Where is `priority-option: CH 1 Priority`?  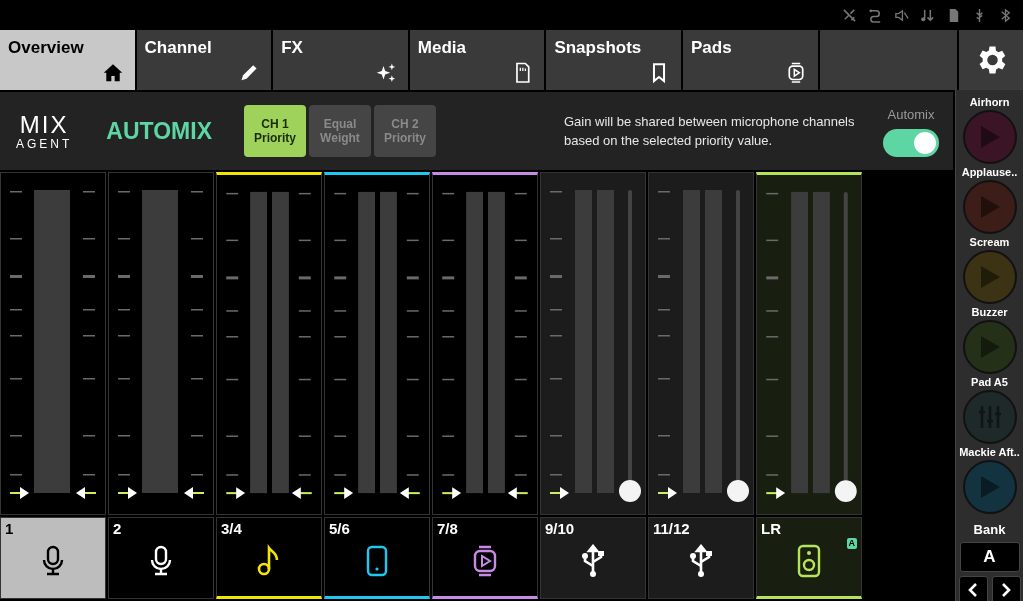
priority-option: CH 1 Priority is located at coordinates (275, 131).